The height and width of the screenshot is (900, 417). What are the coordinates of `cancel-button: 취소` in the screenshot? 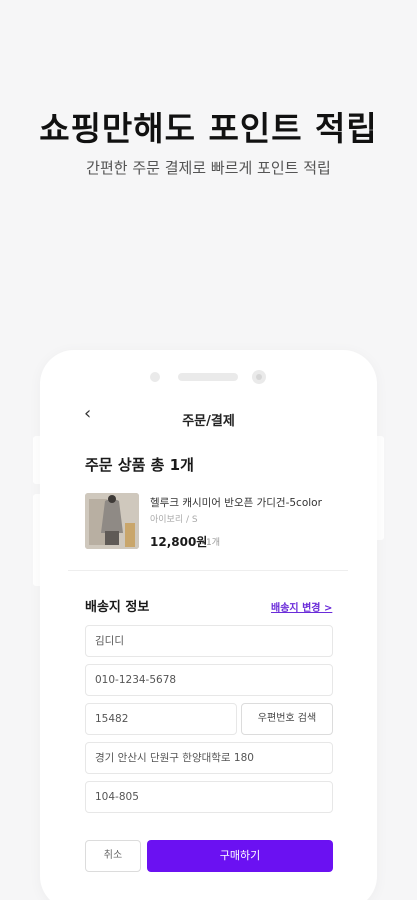 It's located at (113, 856).